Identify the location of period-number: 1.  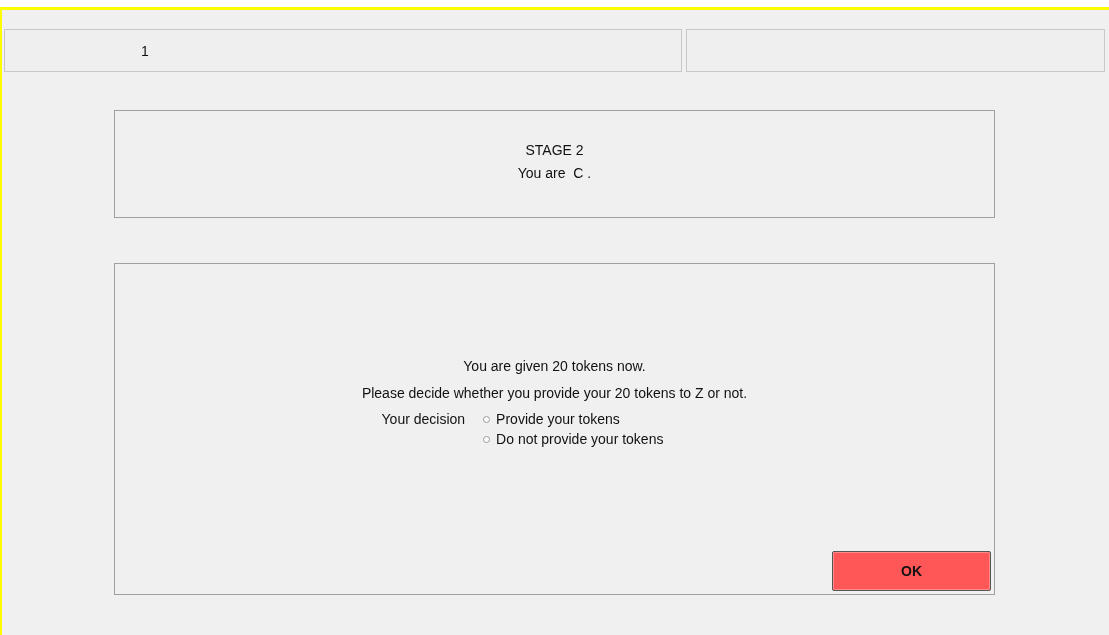
(145, 50).